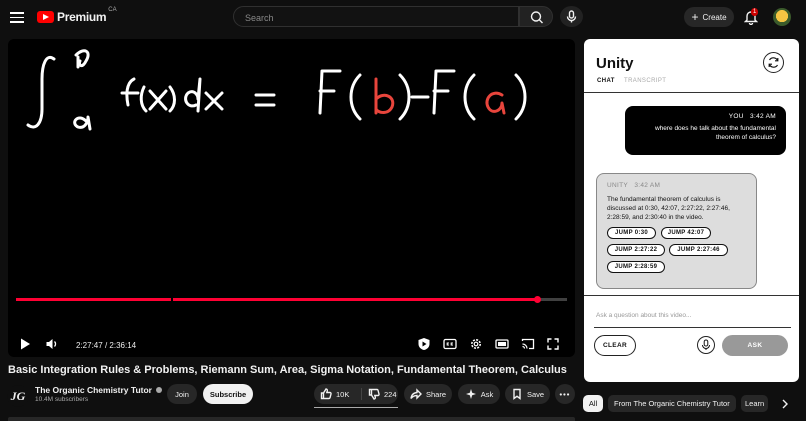 This screenshot has height=421, width=806. Describe the element at coordinates (686, 233) in the screenshot. I see `jump-button: JUMP 42:07` at that location.